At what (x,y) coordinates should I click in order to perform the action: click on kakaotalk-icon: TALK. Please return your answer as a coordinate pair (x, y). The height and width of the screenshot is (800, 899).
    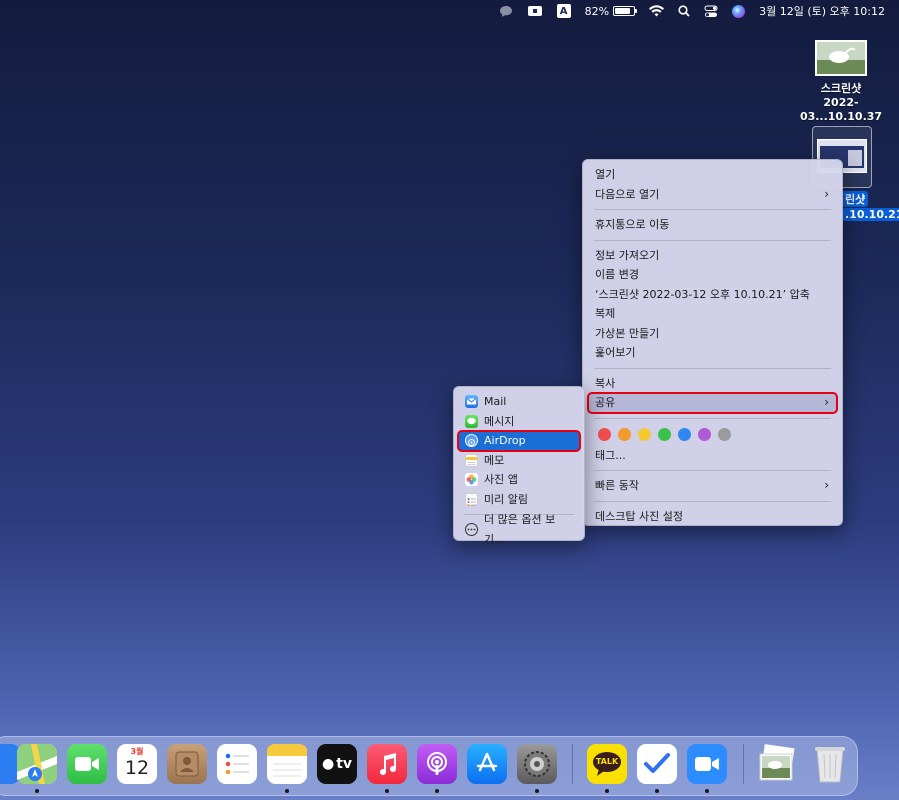
    Looking at the image, I should click on (607, 764).